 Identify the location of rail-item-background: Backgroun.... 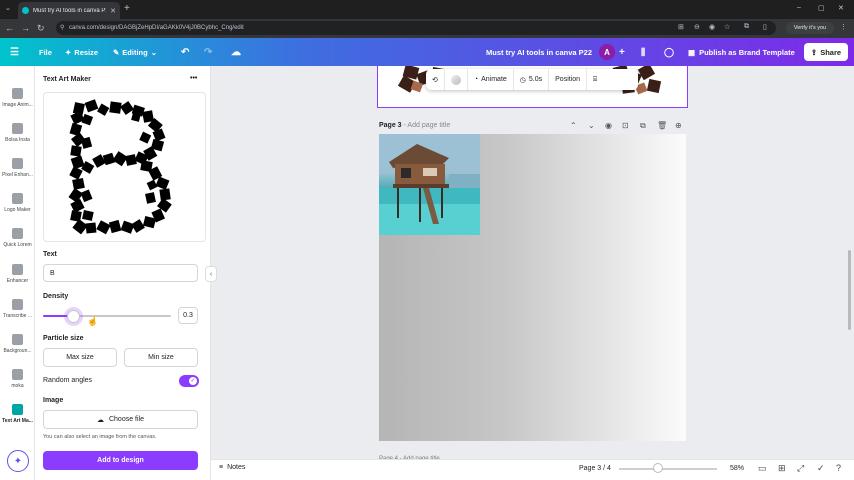
(17, 344).